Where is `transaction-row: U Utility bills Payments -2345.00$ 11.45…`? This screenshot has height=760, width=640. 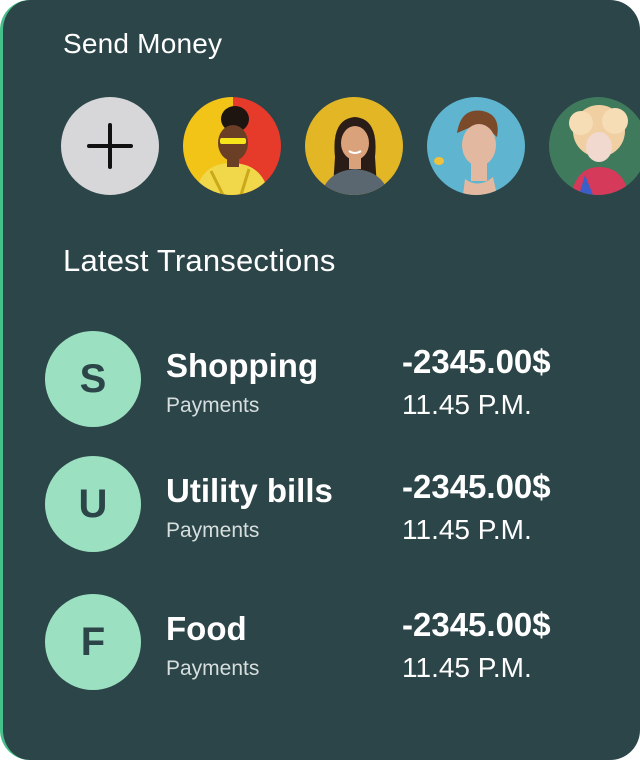
transaction-row: U Utility bills Payments -2345.00$ 11.45… is located at coordinates (325, 506).